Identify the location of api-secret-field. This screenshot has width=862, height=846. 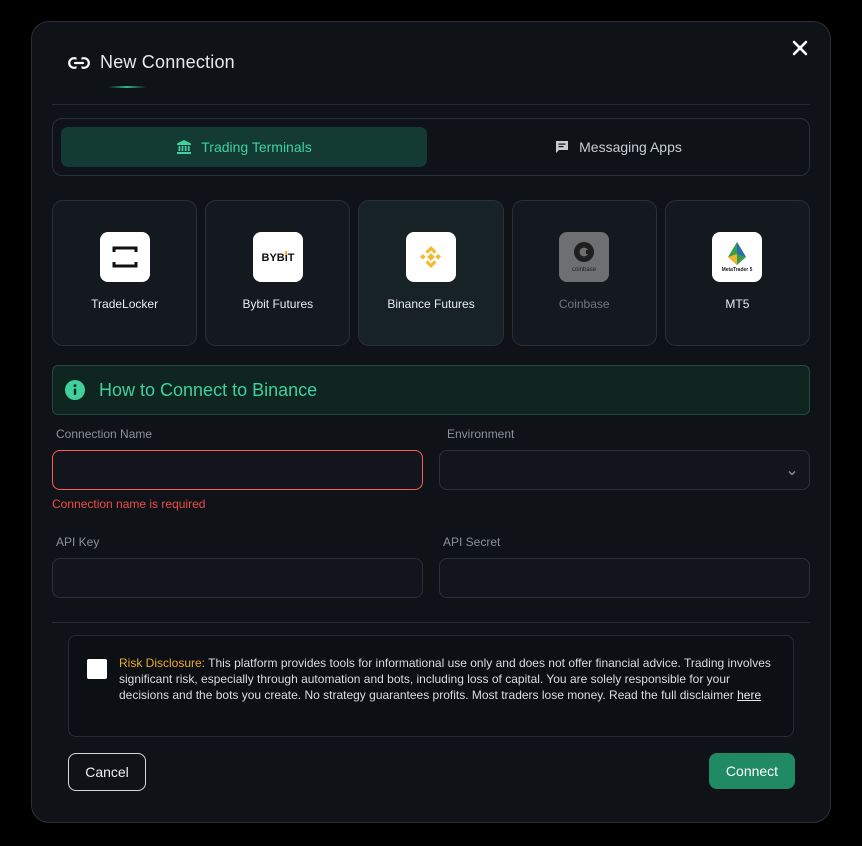
(624, 578).